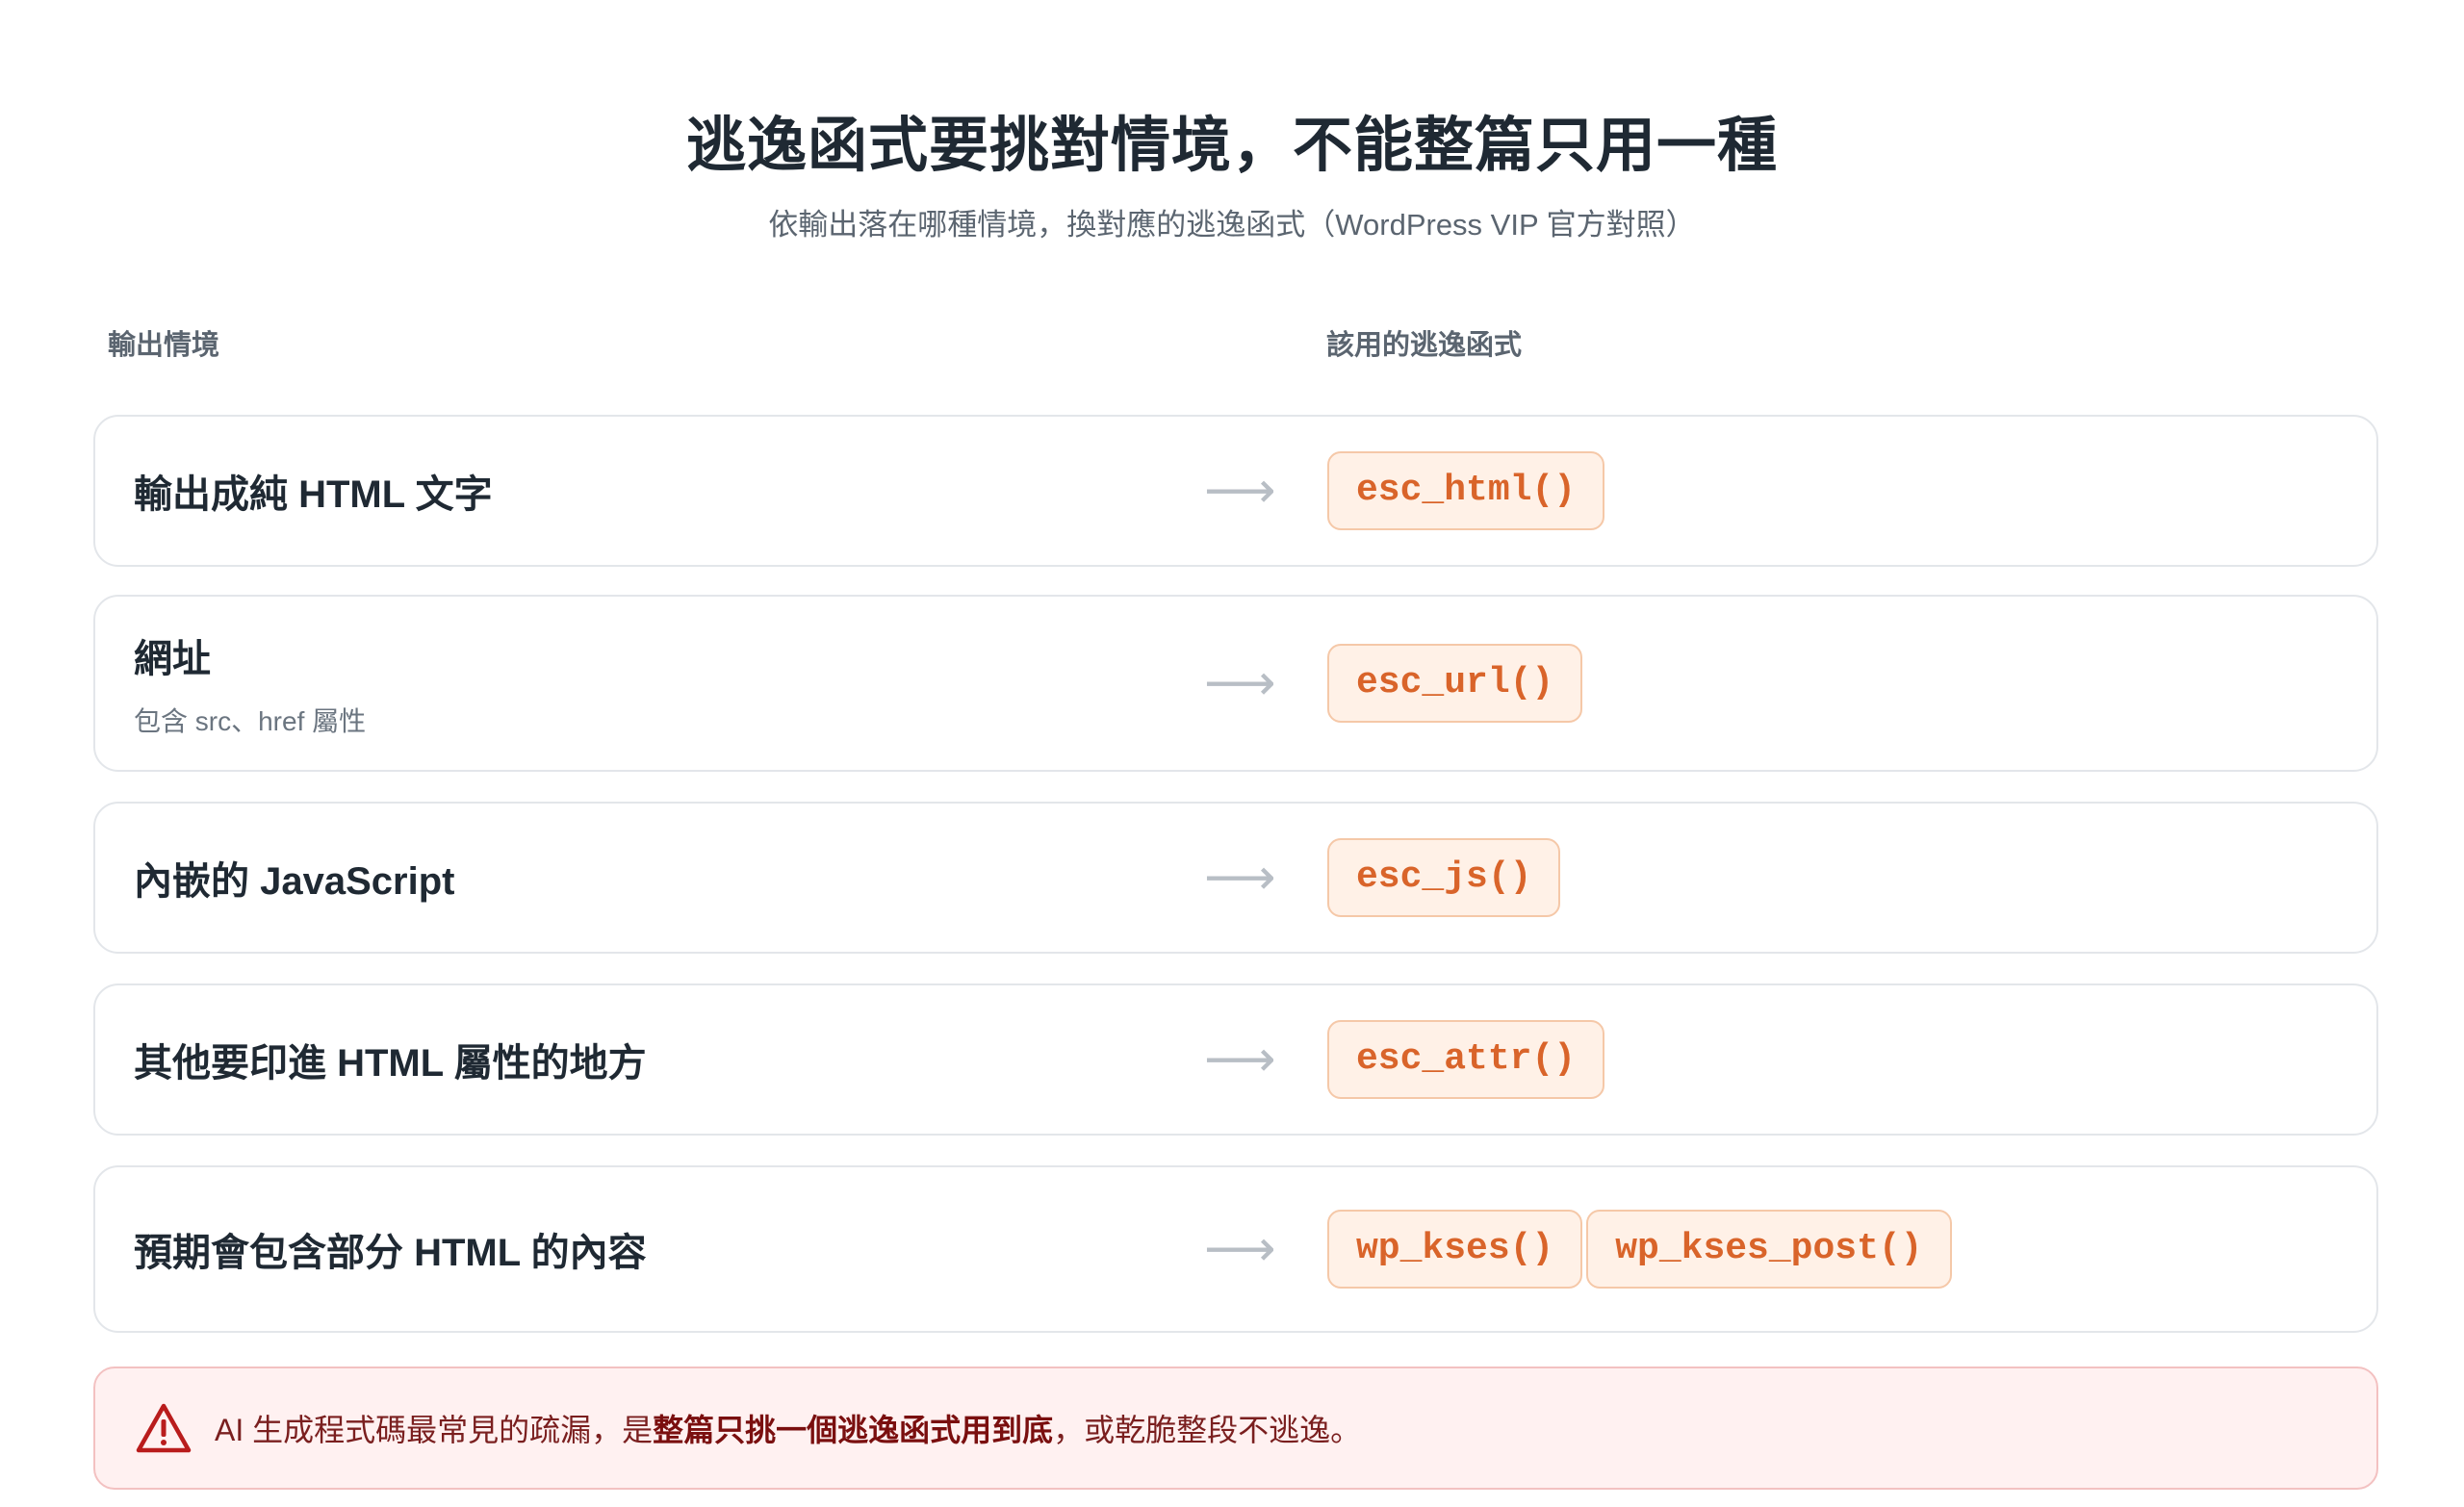 This screenshot has width=2464, height=1507. I want to click on function-chip: esc_js(), so click(1444, 877).